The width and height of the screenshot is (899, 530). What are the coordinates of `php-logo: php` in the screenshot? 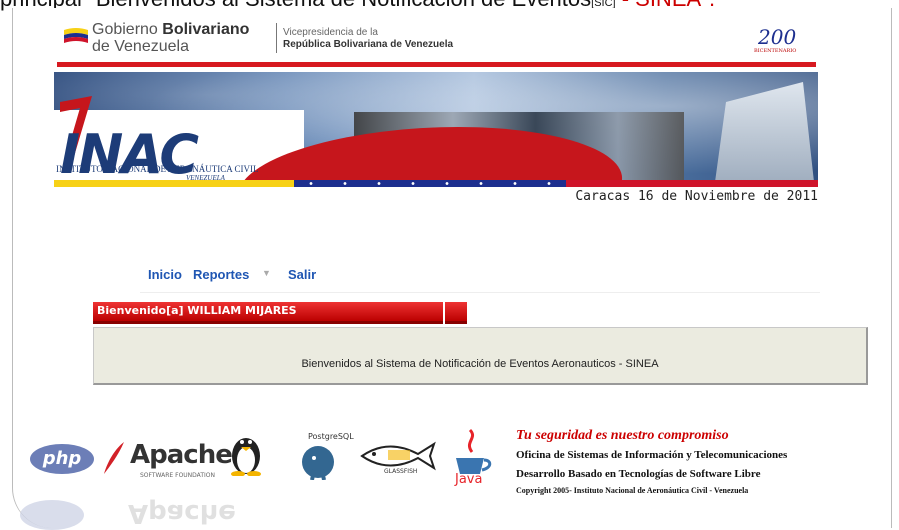 It's located at (62, 459).